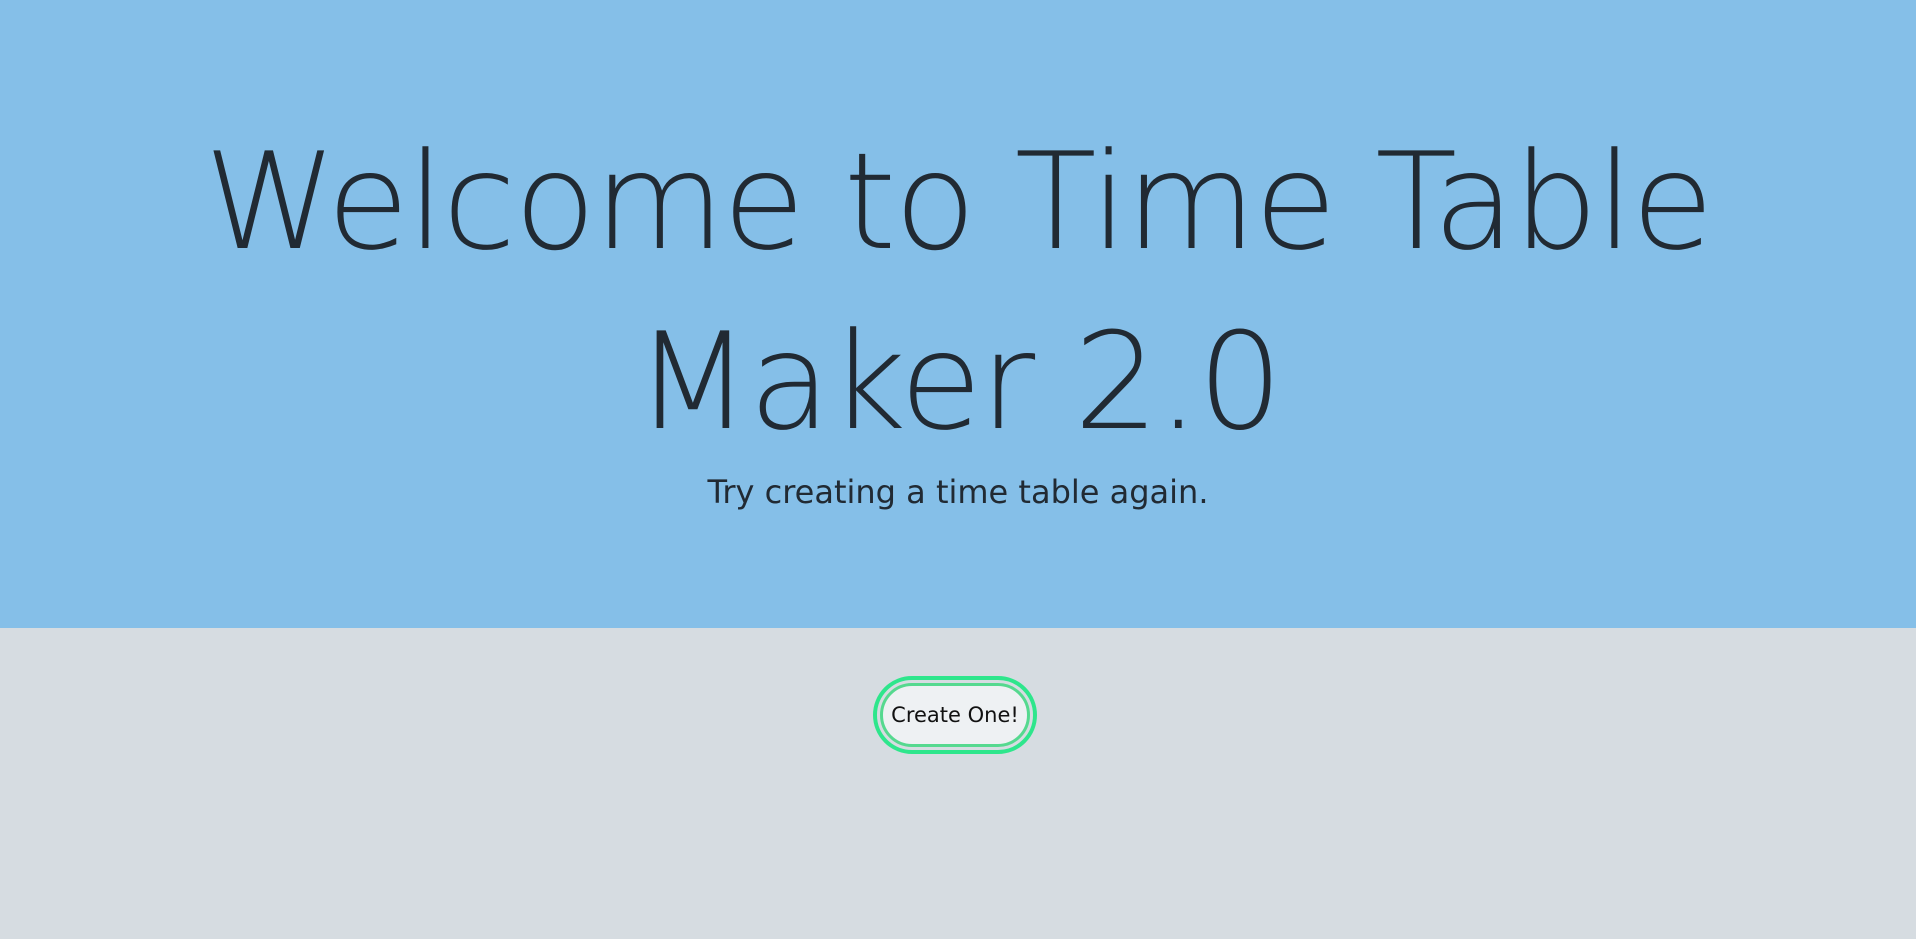  I want to click on page-subtitle: Try creating a time table again., so click(958, 492).